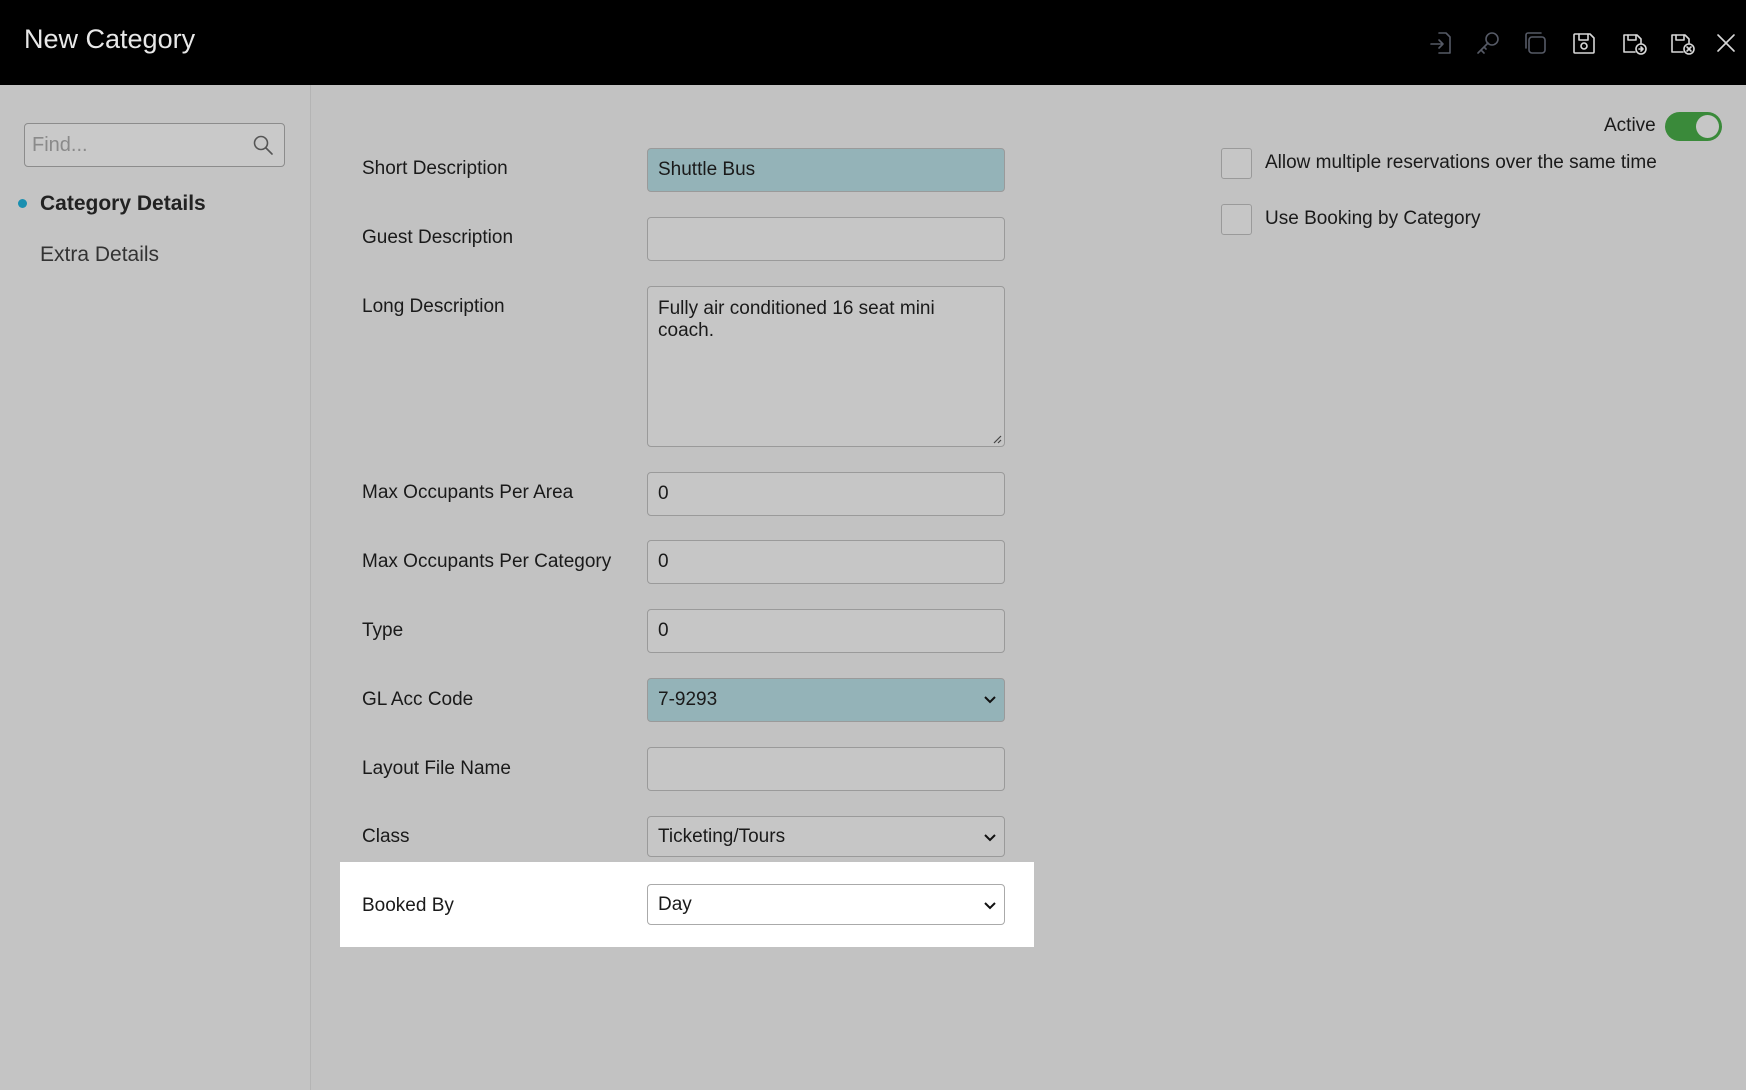 This screenshot has height=1090, width=1746. What do you see at coordinates (433, 306) in the screenshot?
I see `long-description-label: Long Description` at bounding box center [433, 306].